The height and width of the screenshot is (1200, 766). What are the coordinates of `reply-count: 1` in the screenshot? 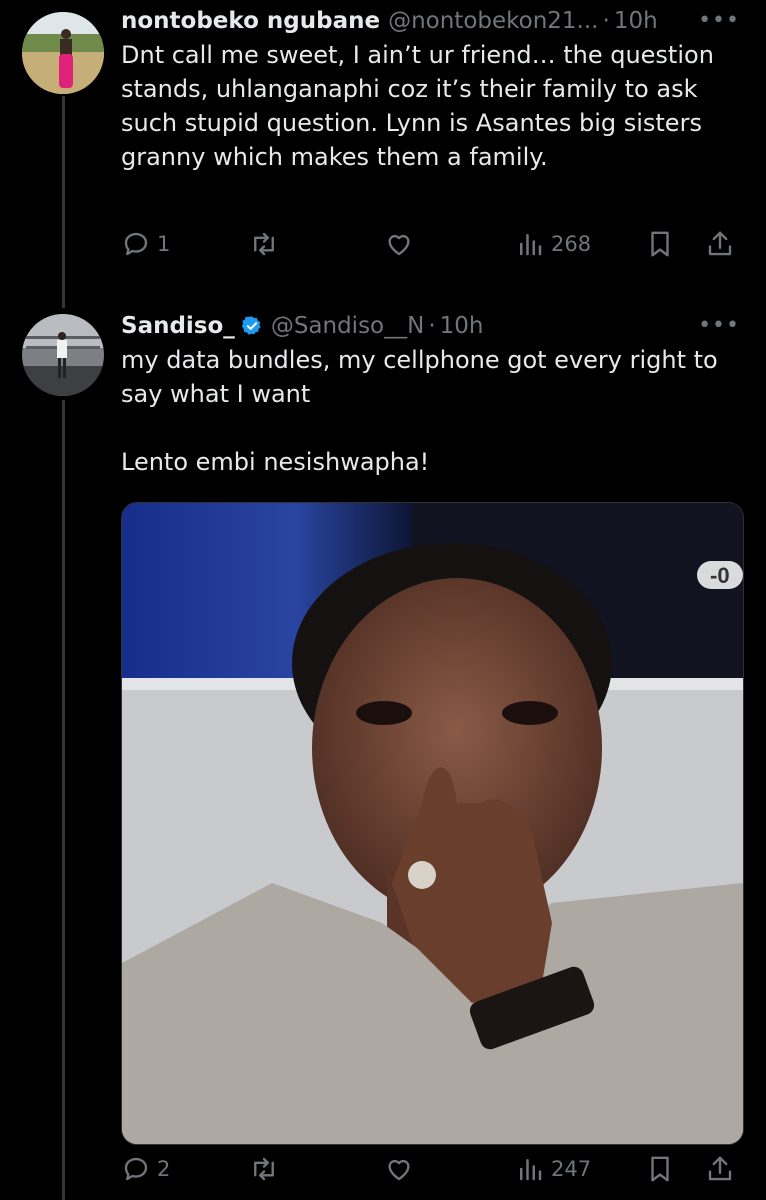 It's located at (164, 244).